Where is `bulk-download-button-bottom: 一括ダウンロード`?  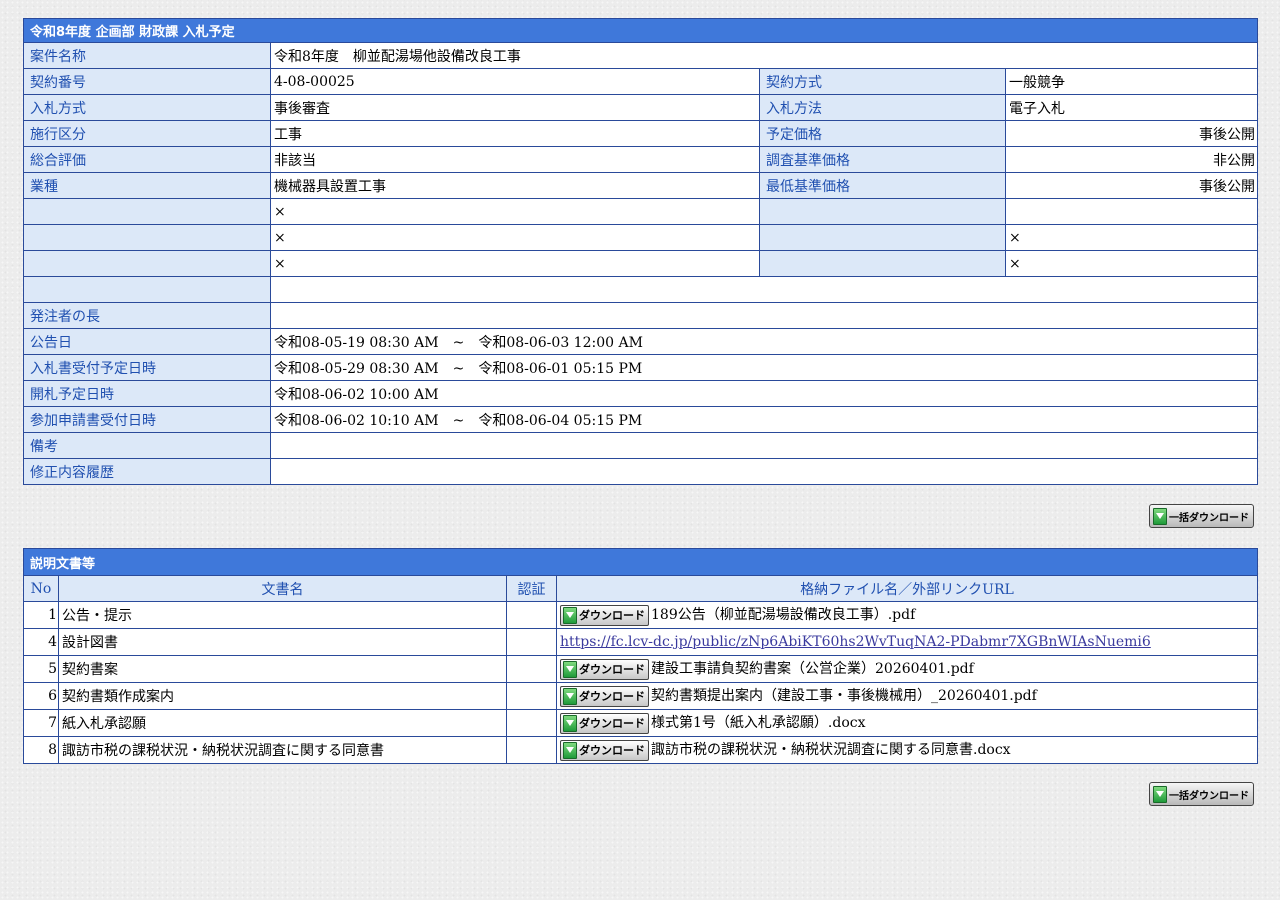
bulk-download-button-bottom: 一括ダウンロード is located at coordinates (1201, 794).